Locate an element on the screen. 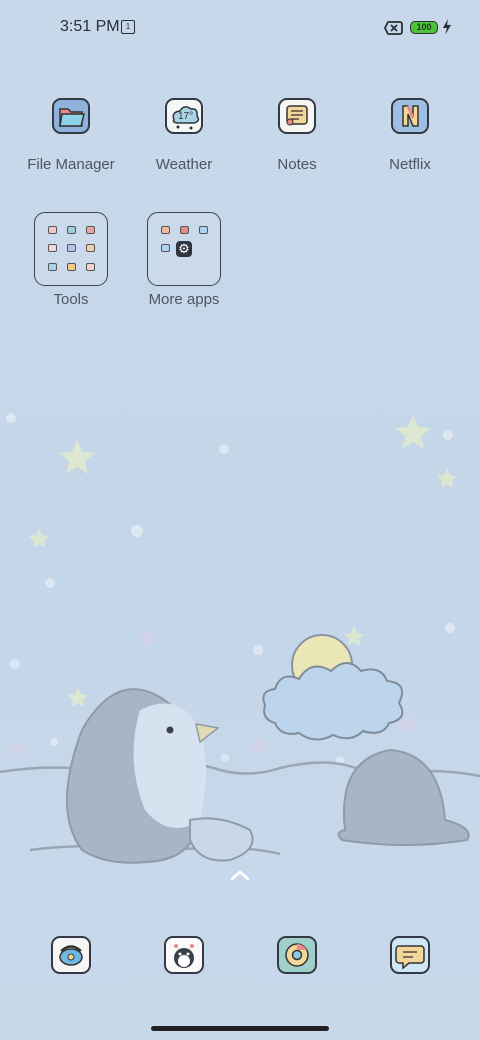 Image resolution: width=480 pixels, height=1040 pixels. folder-label: More apps is located at coordinates (184, 299).